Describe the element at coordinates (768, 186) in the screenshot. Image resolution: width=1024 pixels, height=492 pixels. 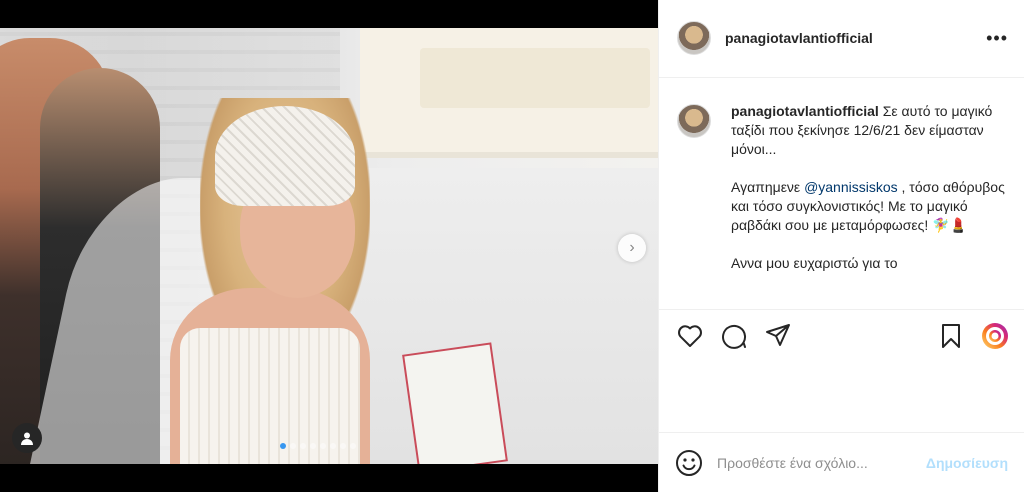
I see `caption-p2-pre: Αγαπημενε` at that location.